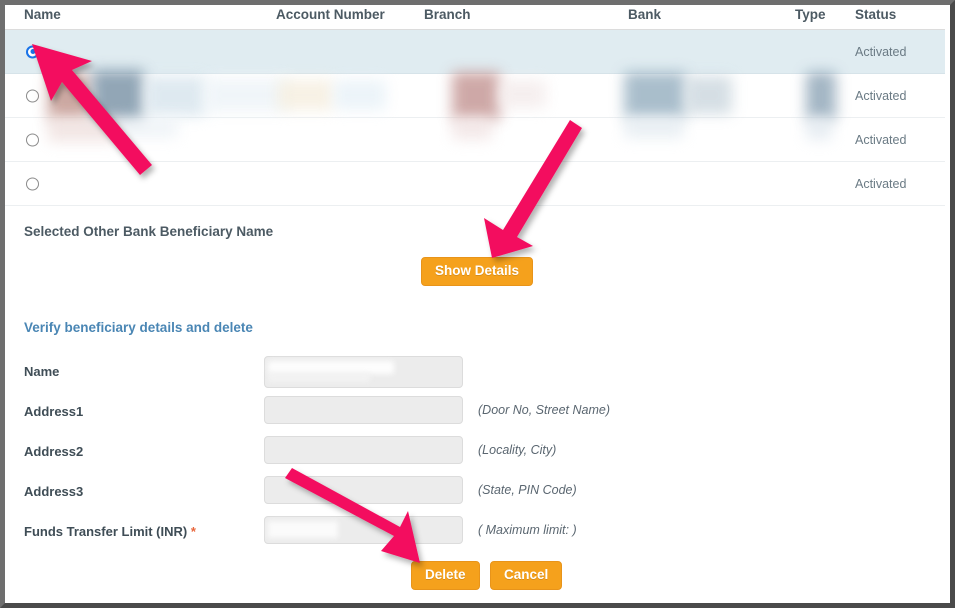 Image resolution: width=955 pixels, height=608 pixels. Describe the element at coordinates (54, 451) in the screenshot. I see `label-address2: Address2` at that location.